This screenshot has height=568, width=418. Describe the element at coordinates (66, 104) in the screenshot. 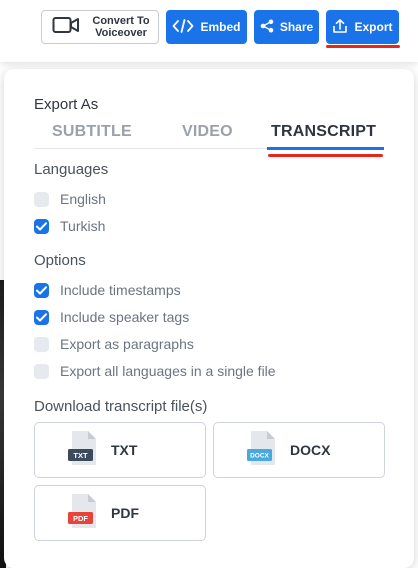

I see `export-as-heading: Export As` at that location.